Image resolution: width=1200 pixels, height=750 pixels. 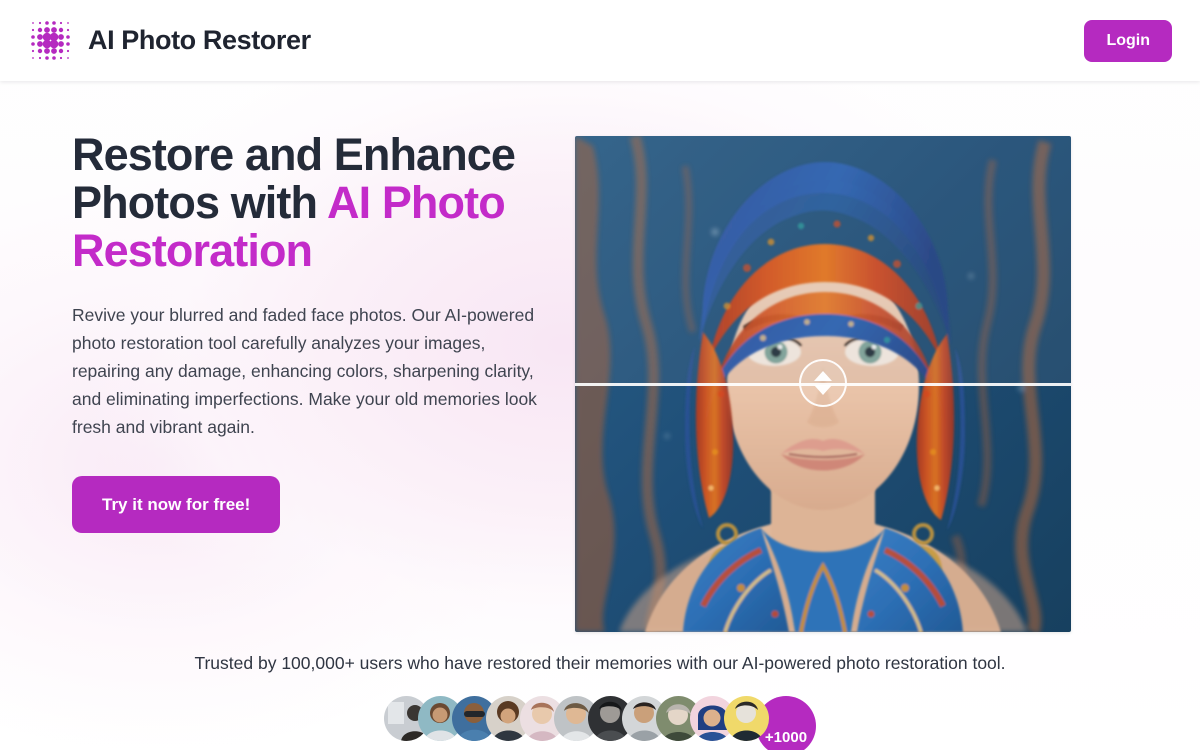 What do you see at coordinates (600, 40) in the screenshot?
I see `site-header: AI Photo Restorer Login` at bounding box center [600, 40].